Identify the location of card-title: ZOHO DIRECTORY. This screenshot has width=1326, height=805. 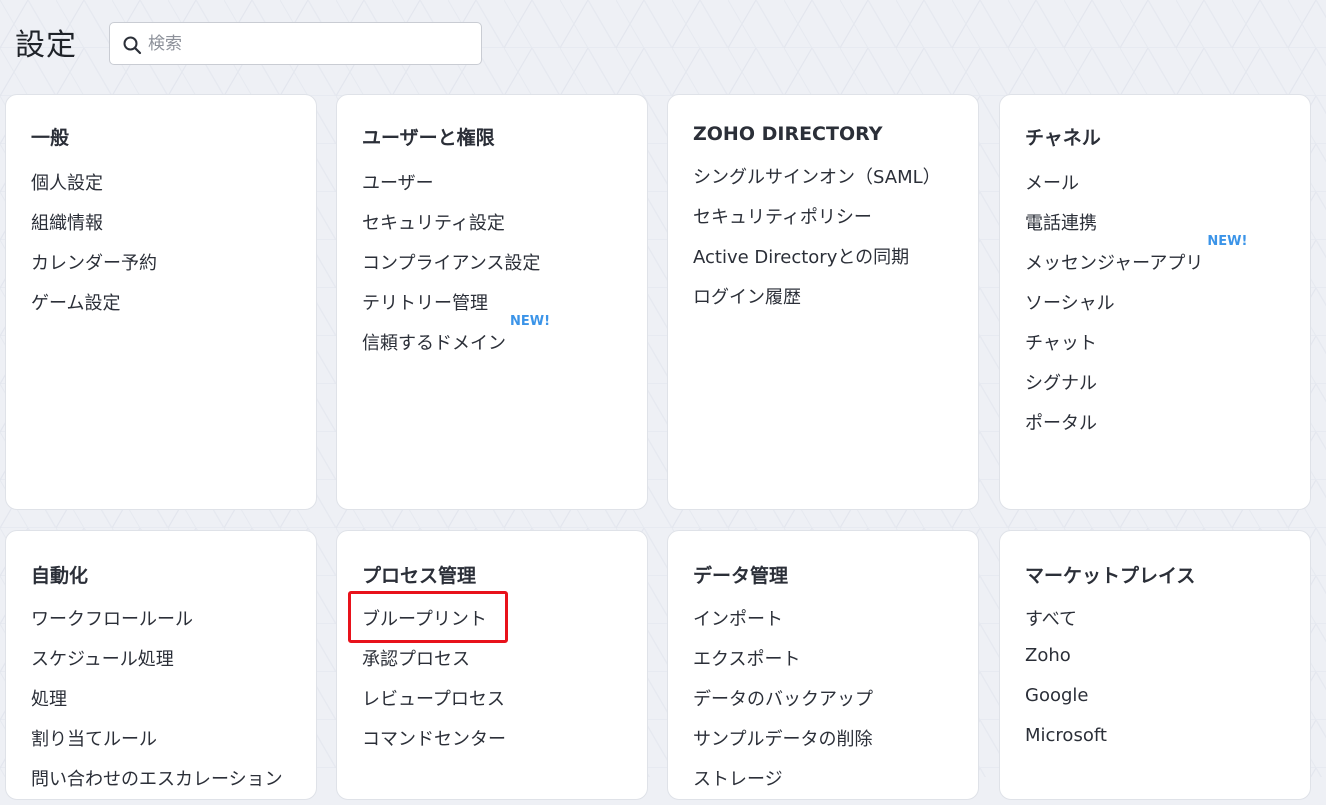
(788, 134).